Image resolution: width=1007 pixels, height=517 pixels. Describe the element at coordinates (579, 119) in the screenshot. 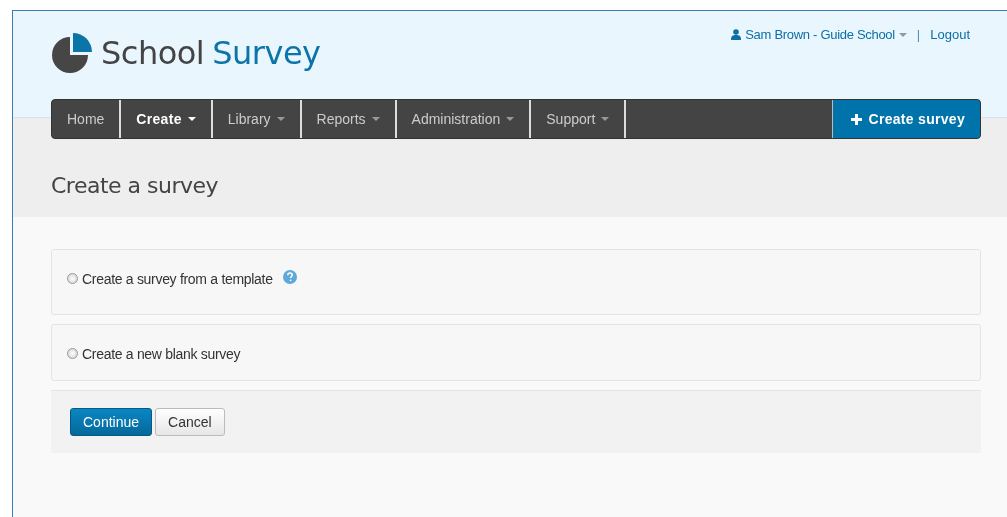

I see `nav-tab: Support` at that location.